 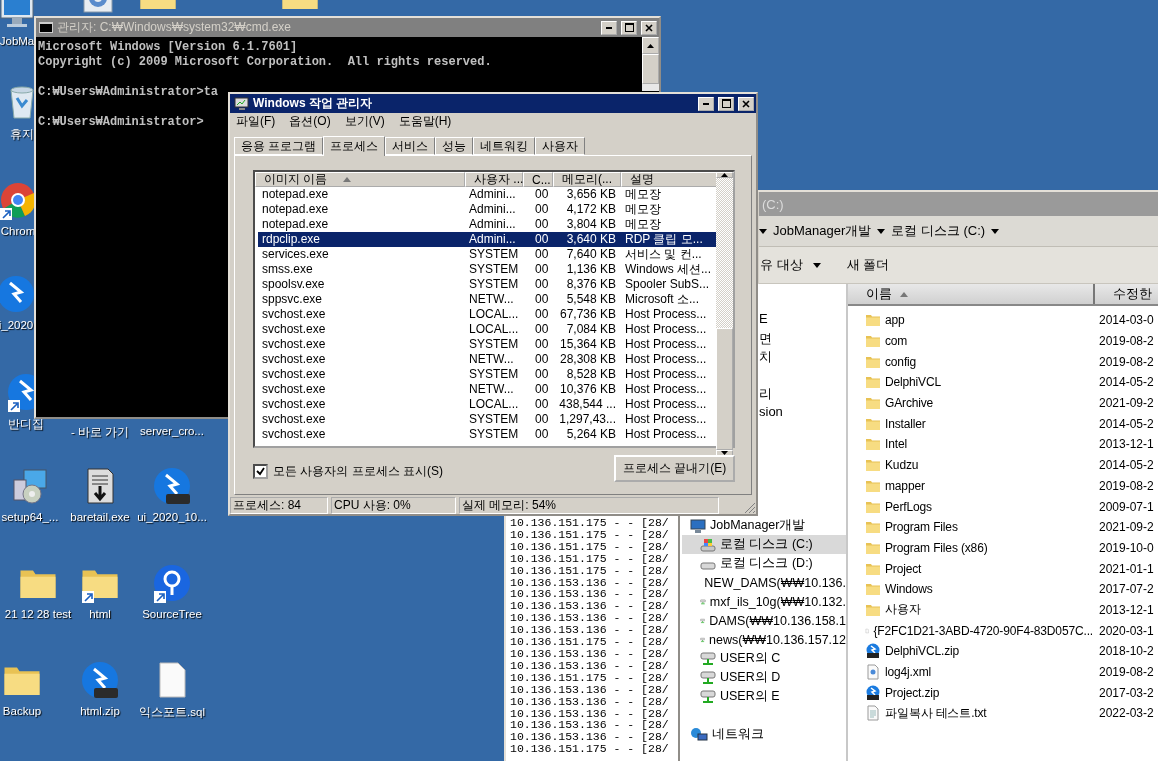 What do you see at coordinates (912, 692) in the screenshot?
I see `file-name: Project.zip` at bounding box center [912, 692].